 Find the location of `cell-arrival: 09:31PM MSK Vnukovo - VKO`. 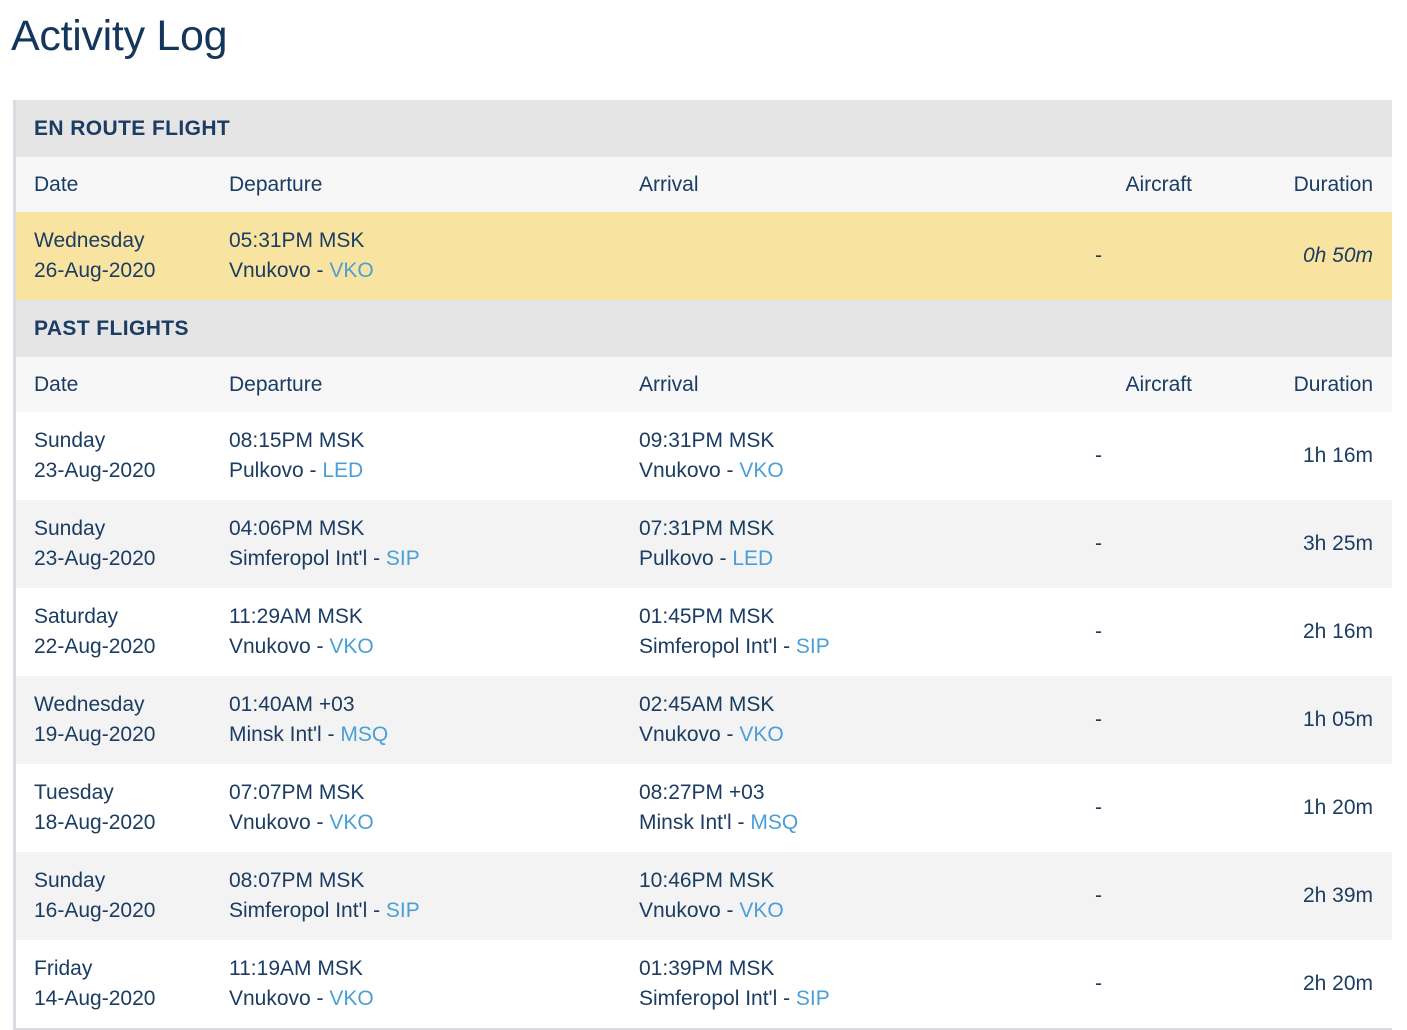

cell-arrival: 09:31PM MSK Vnukovo - VKO is located at coordinates (841, 456).